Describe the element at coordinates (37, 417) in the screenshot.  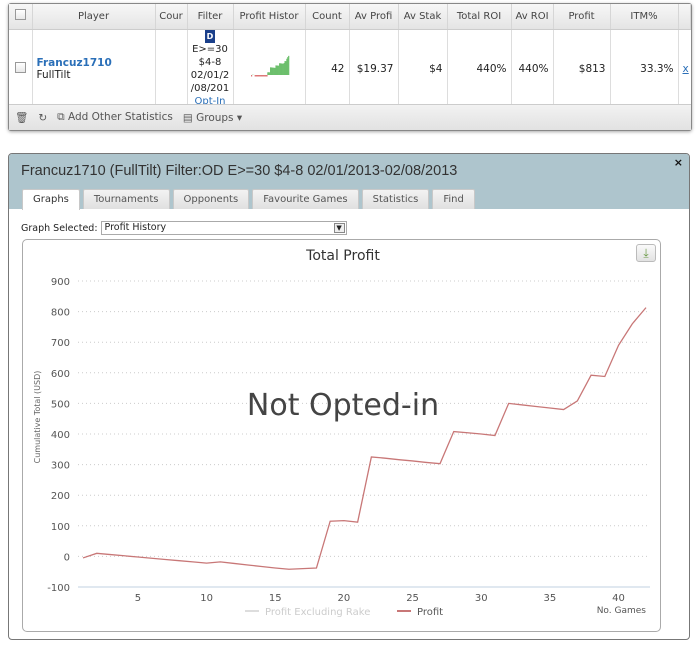
I see `y-axis-label: Cumulative Total (USD)` at that location.